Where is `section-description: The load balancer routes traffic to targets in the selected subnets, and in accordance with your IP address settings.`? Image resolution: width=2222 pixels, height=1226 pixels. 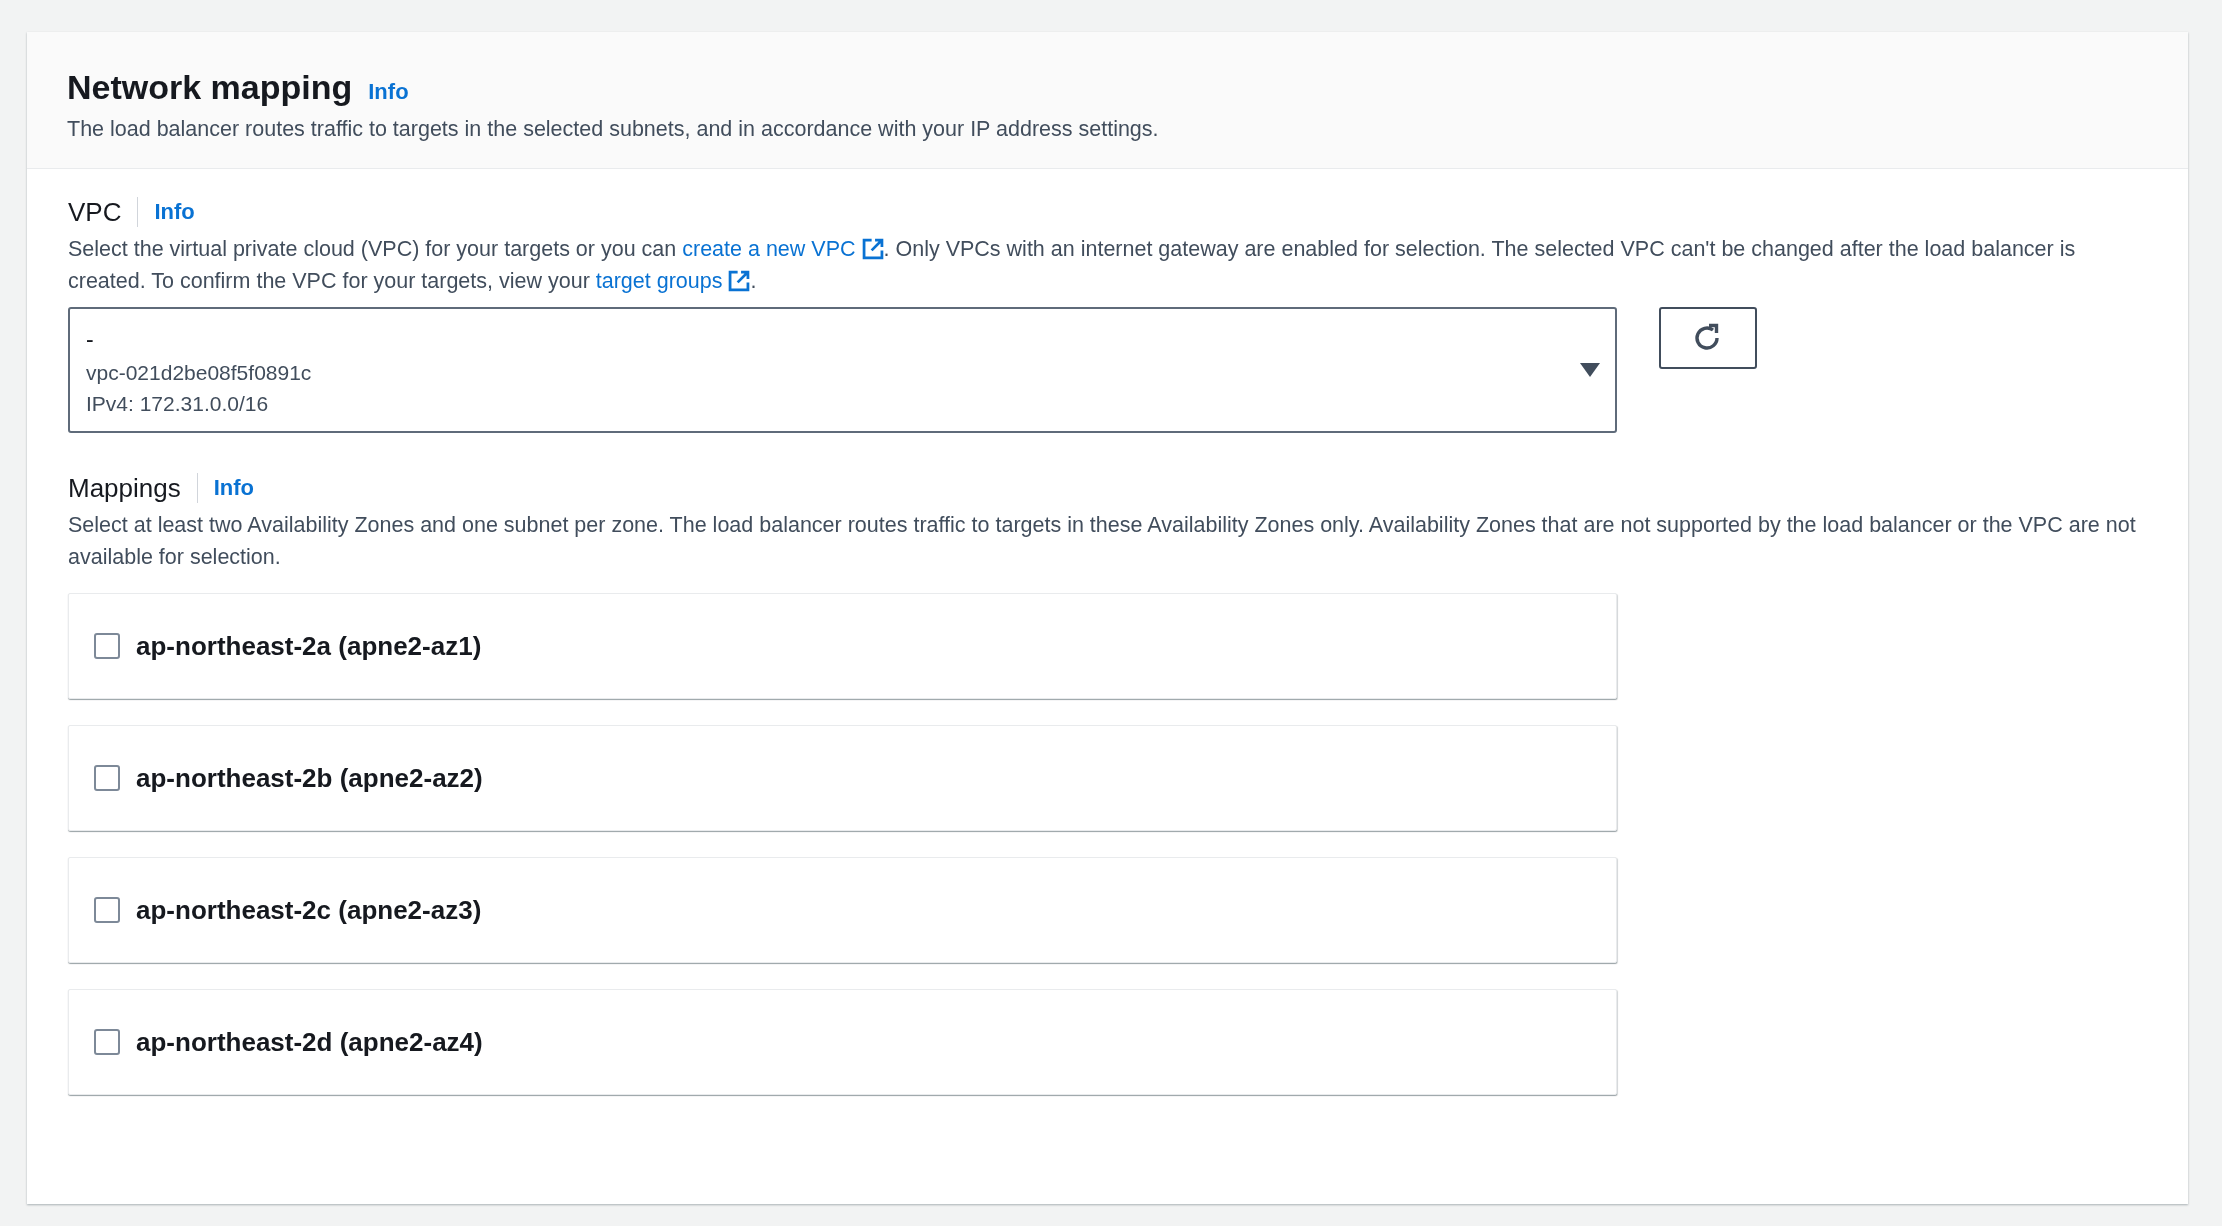
section-description: The load balancer routes traffic to targets in the selected subnets, and in accordance with your IP address settings. is located at coordinates (613, 129).